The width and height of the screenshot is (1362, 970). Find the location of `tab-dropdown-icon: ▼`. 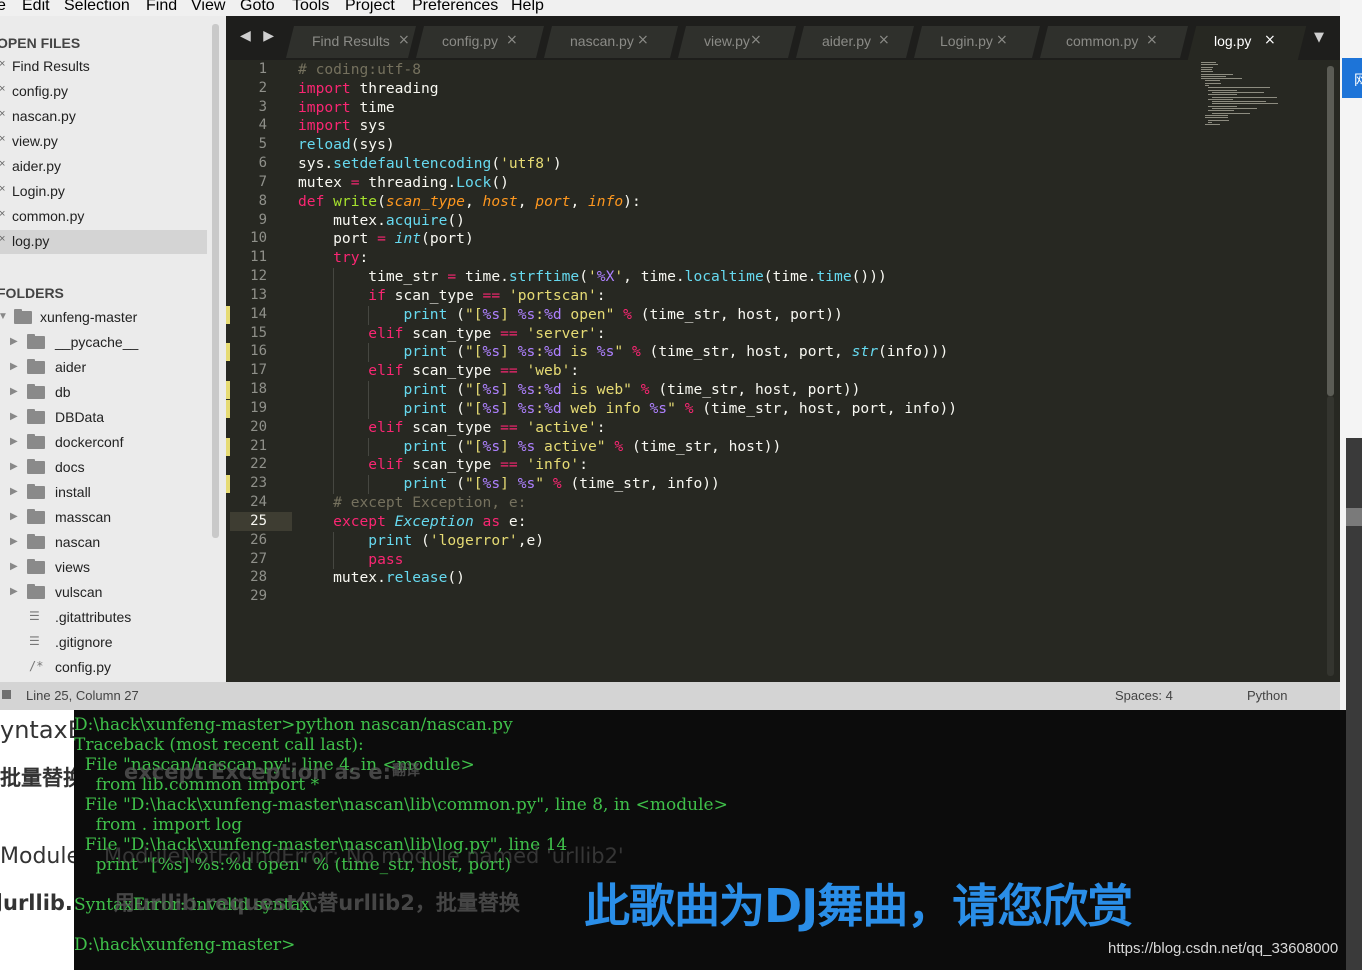

tab-dropdown-icon: ▼ is located at coordinates (1319, 37).